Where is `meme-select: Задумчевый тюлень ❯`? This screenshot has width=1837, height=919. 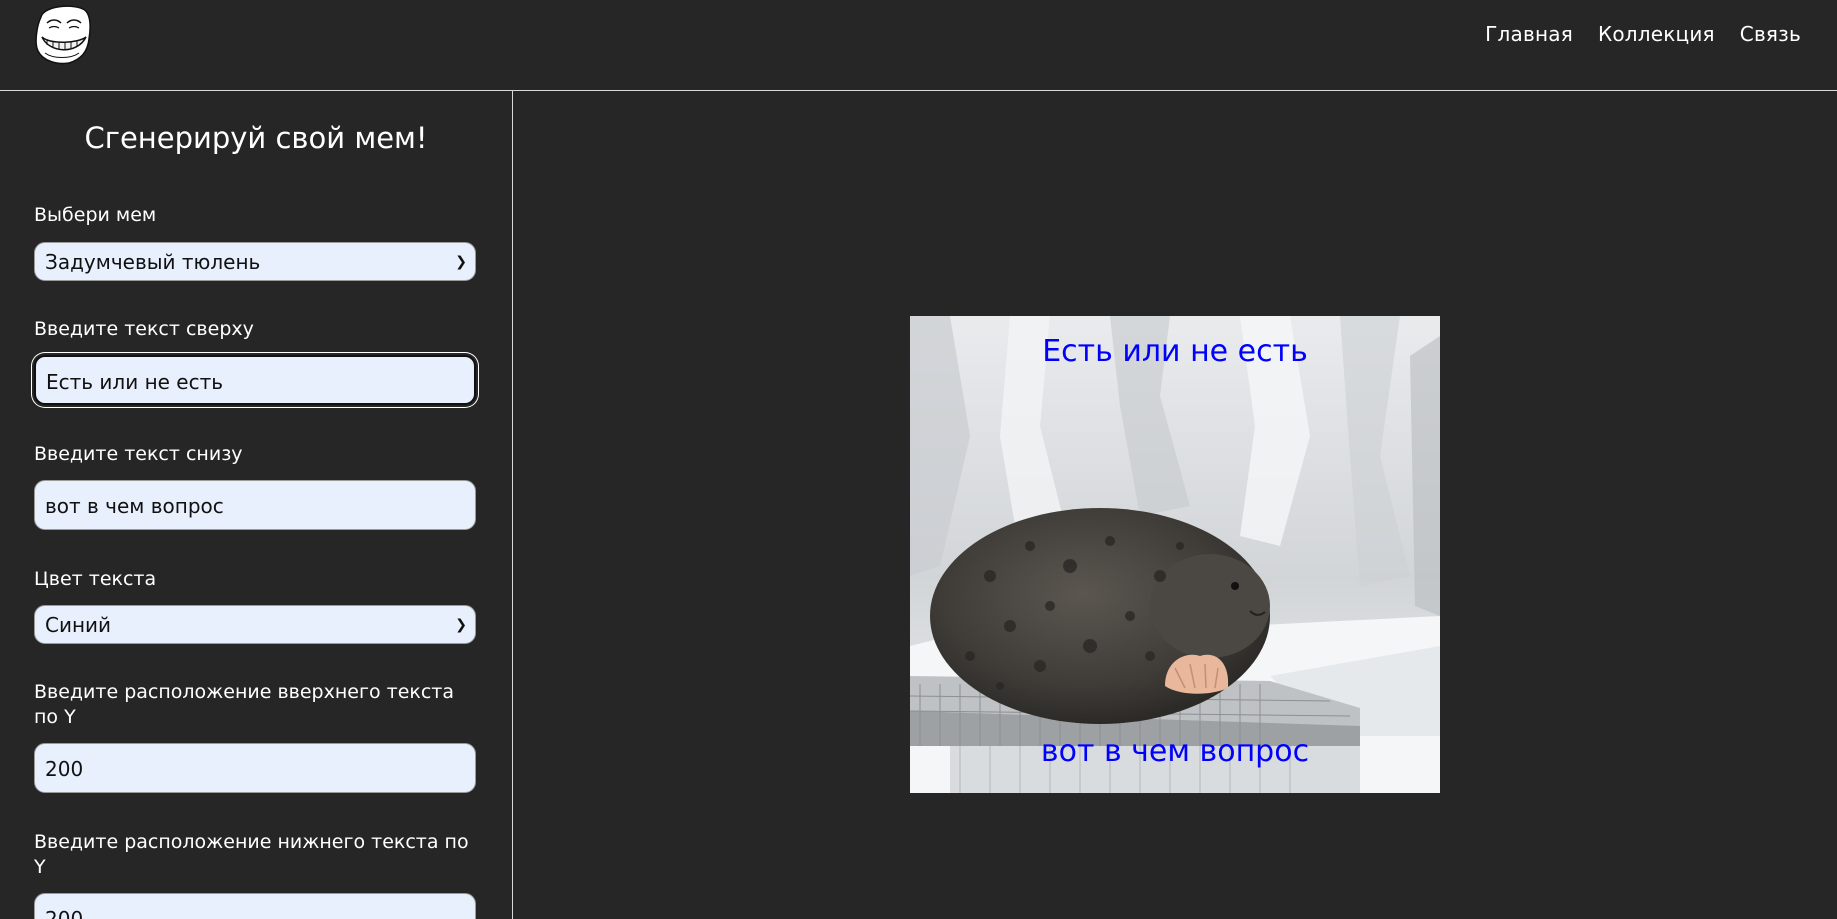 meme-select: Задумчевый тюлень ❯ is located at coordinates (255, 261).